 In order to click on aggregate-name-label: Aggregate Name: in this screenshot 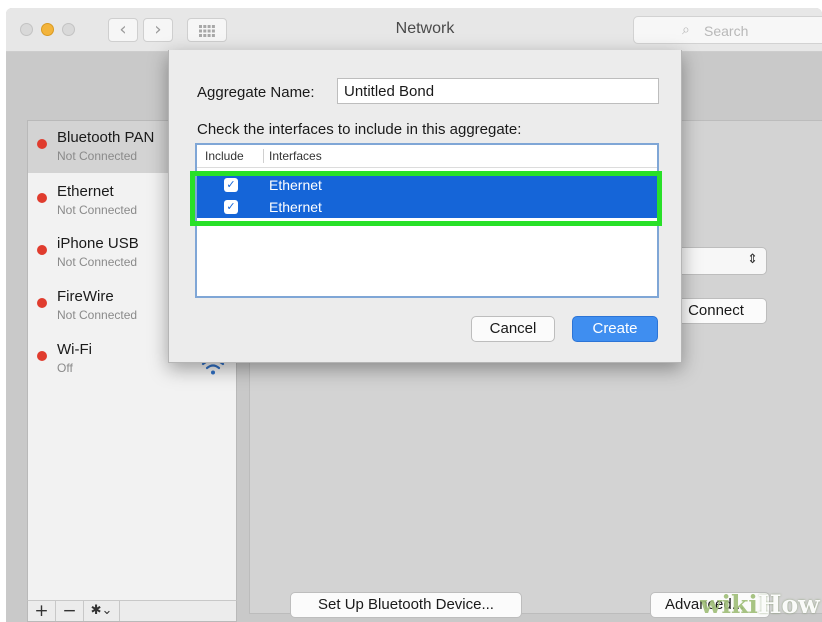, I will do `click(256, 92)`.